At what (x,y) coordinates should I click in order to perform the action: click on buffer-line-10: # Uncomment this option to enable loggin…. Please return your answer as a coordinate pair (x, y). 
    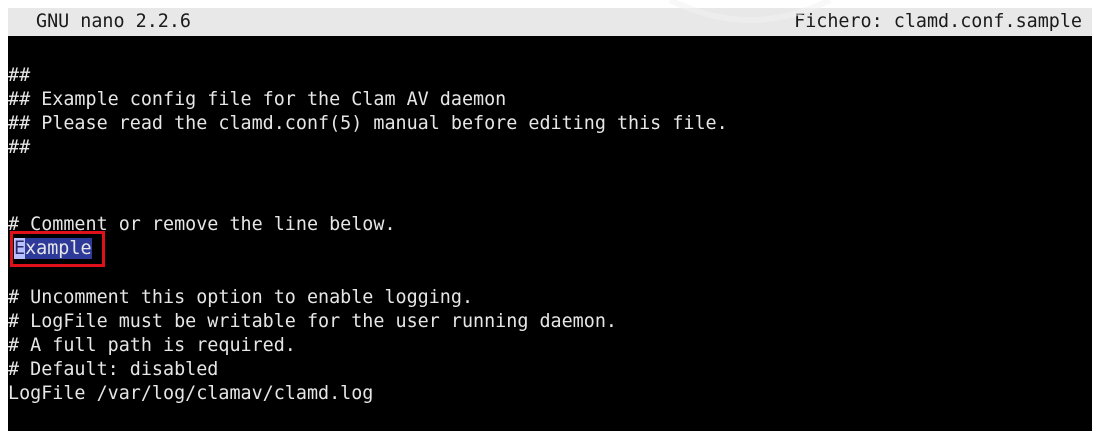
    Looking at the image, I should click on (240, 298).